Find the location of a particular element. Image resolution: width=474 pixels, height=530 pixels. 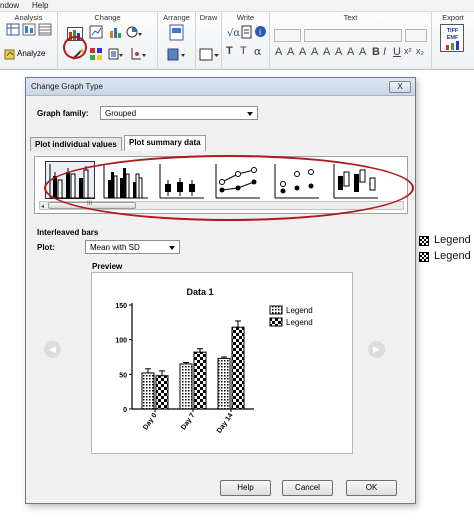

export-file-icon: TIFF EMF is located at coordinates (452, 38).